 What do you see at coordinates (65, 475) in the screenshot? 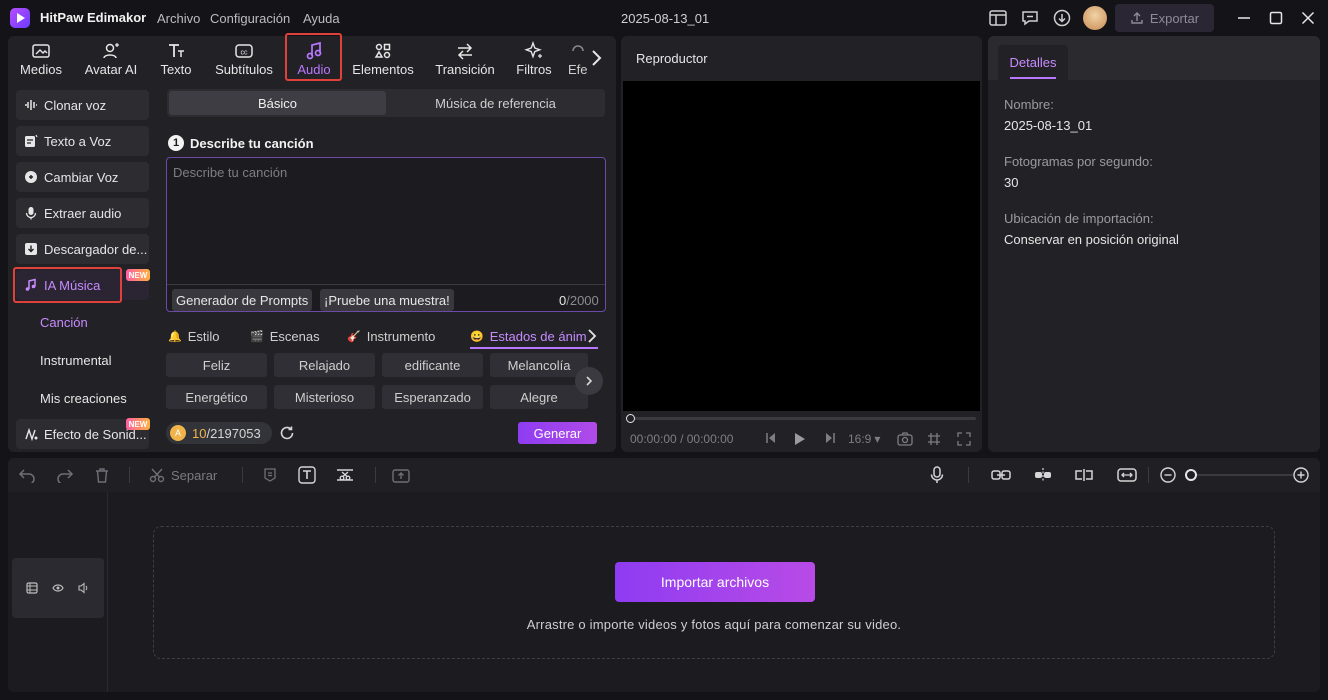
I see `redo-icon` at bounding box center [65, 475].